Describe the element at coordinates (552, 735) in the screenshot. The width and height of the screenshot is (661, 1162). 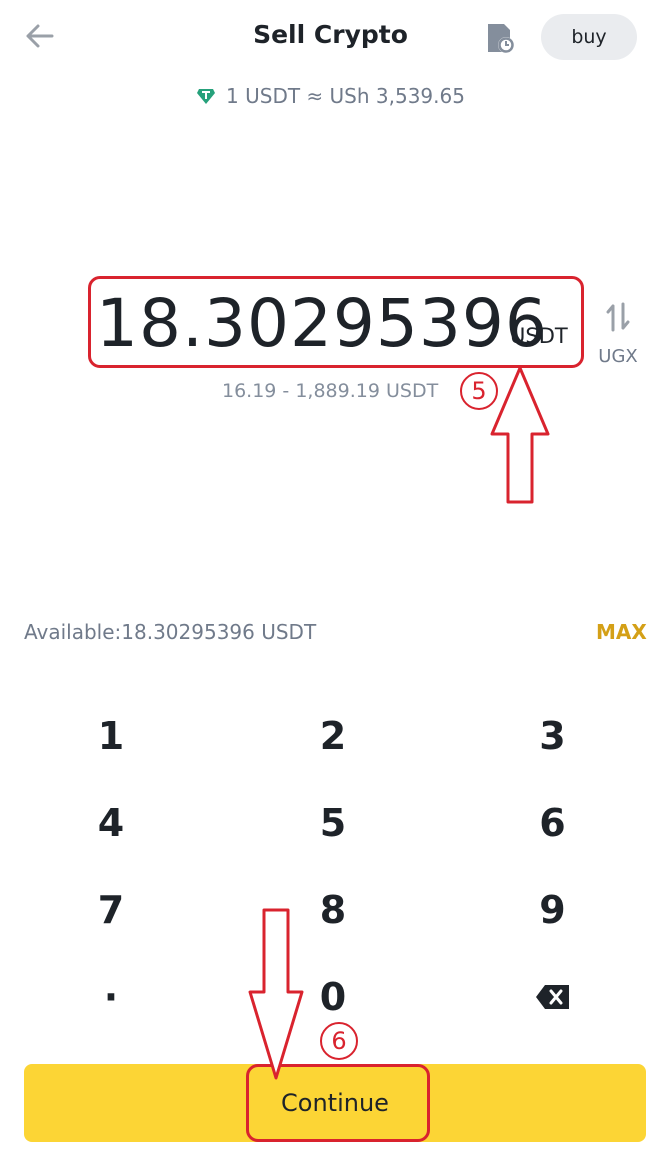
I see `key-3: 3` at that location.